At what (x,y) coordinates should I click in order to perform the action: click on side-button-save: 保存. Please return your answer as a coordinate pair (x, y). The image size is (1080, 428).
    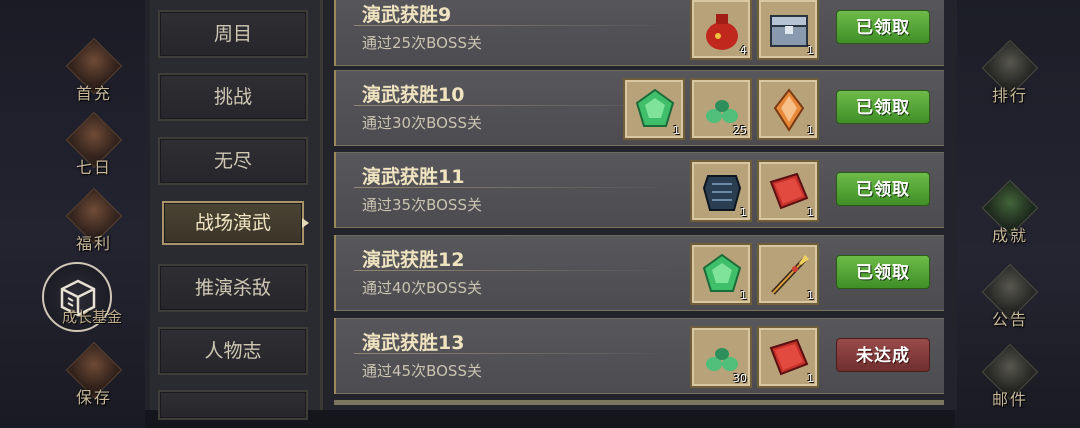
    Looking at the image, I should click on (94, 374).